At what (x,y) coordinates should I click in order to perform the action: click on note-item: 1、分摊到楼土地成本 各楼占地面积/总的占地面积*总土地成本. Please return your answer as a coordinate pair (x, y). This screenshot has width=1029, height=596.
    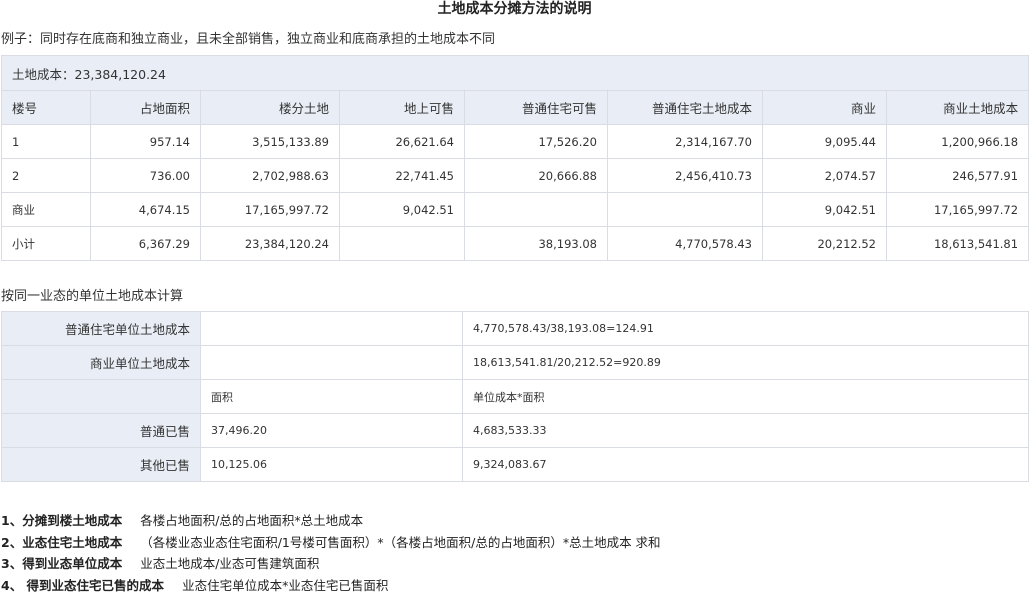
    Looking at the image, I should click on (331, 521).